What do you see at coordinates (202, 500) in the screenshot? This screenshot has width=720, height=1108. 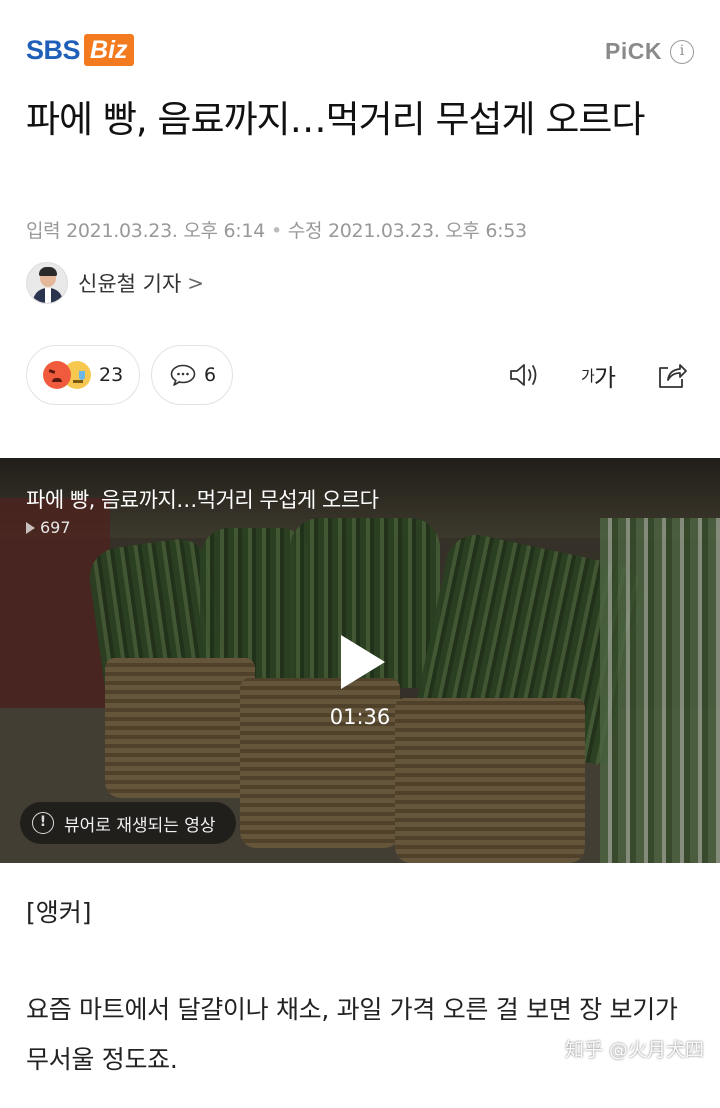 I see `video-title: 파에 빵, 음료까지…먹거리 무섭게 오르다` at bounding box center [202, 500].